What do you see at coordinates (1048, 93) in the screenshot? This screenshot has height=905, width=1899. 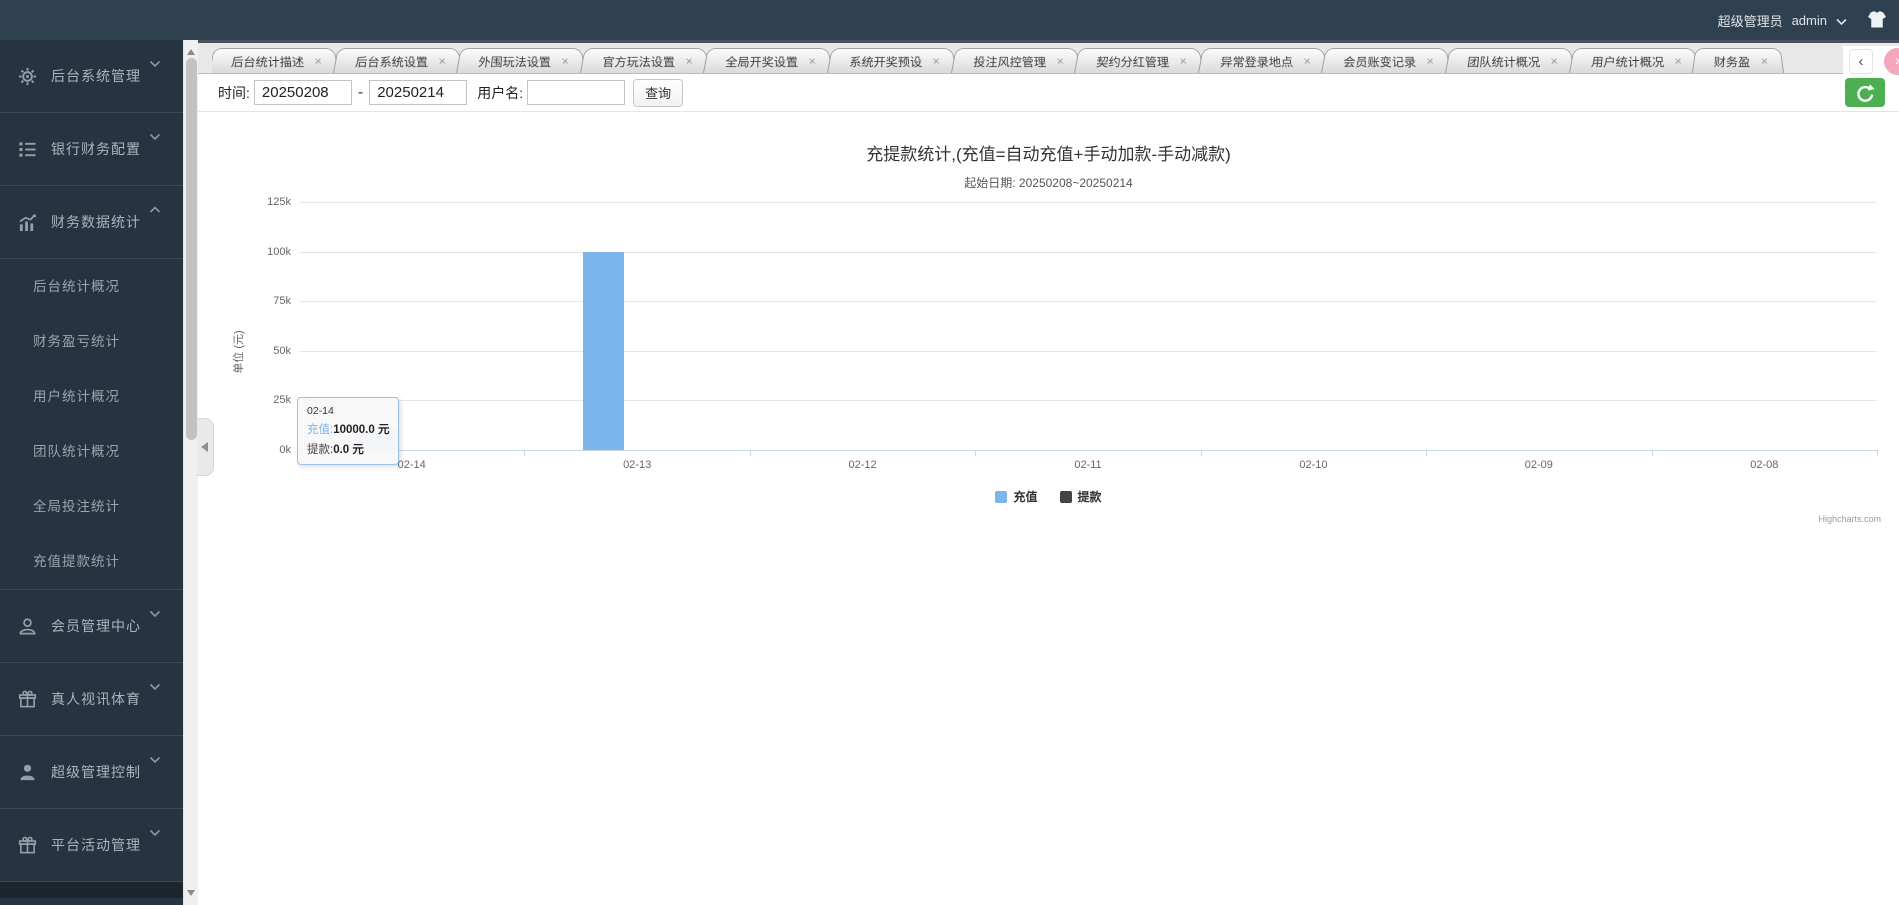 I see `filter-bar: 时间: - 用户名: 查询` at bounding box center [1048, 93].